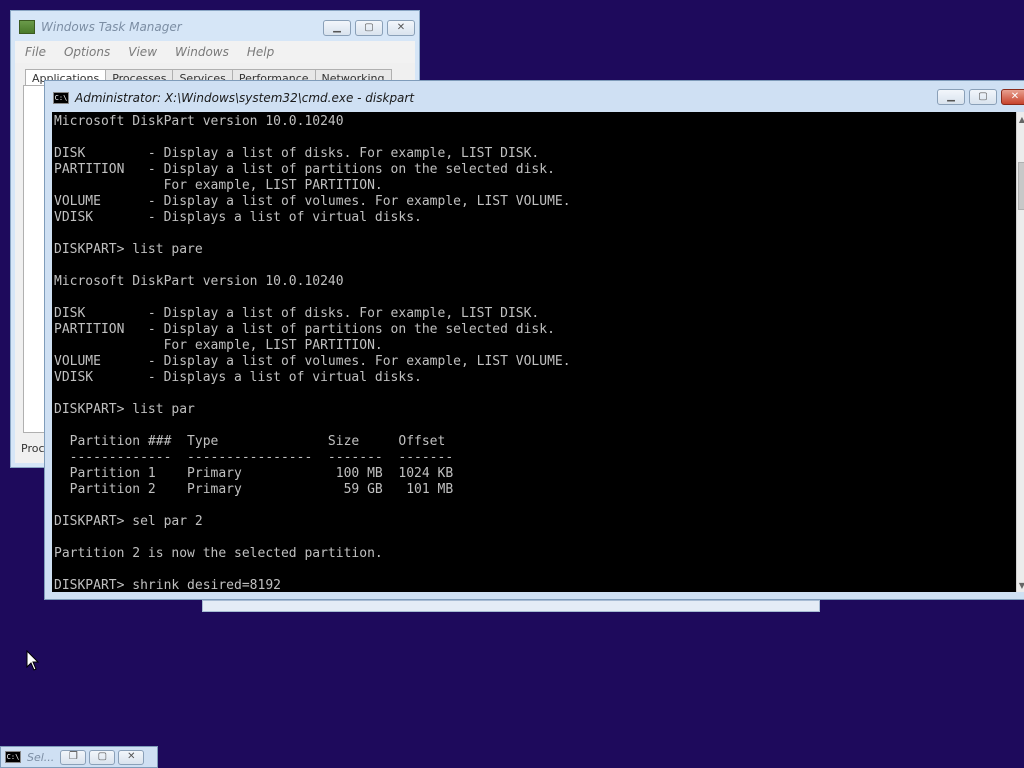 This screenshot has width=1024, height=768. I want to click on restore-icon: ❐, so click(73, 756).